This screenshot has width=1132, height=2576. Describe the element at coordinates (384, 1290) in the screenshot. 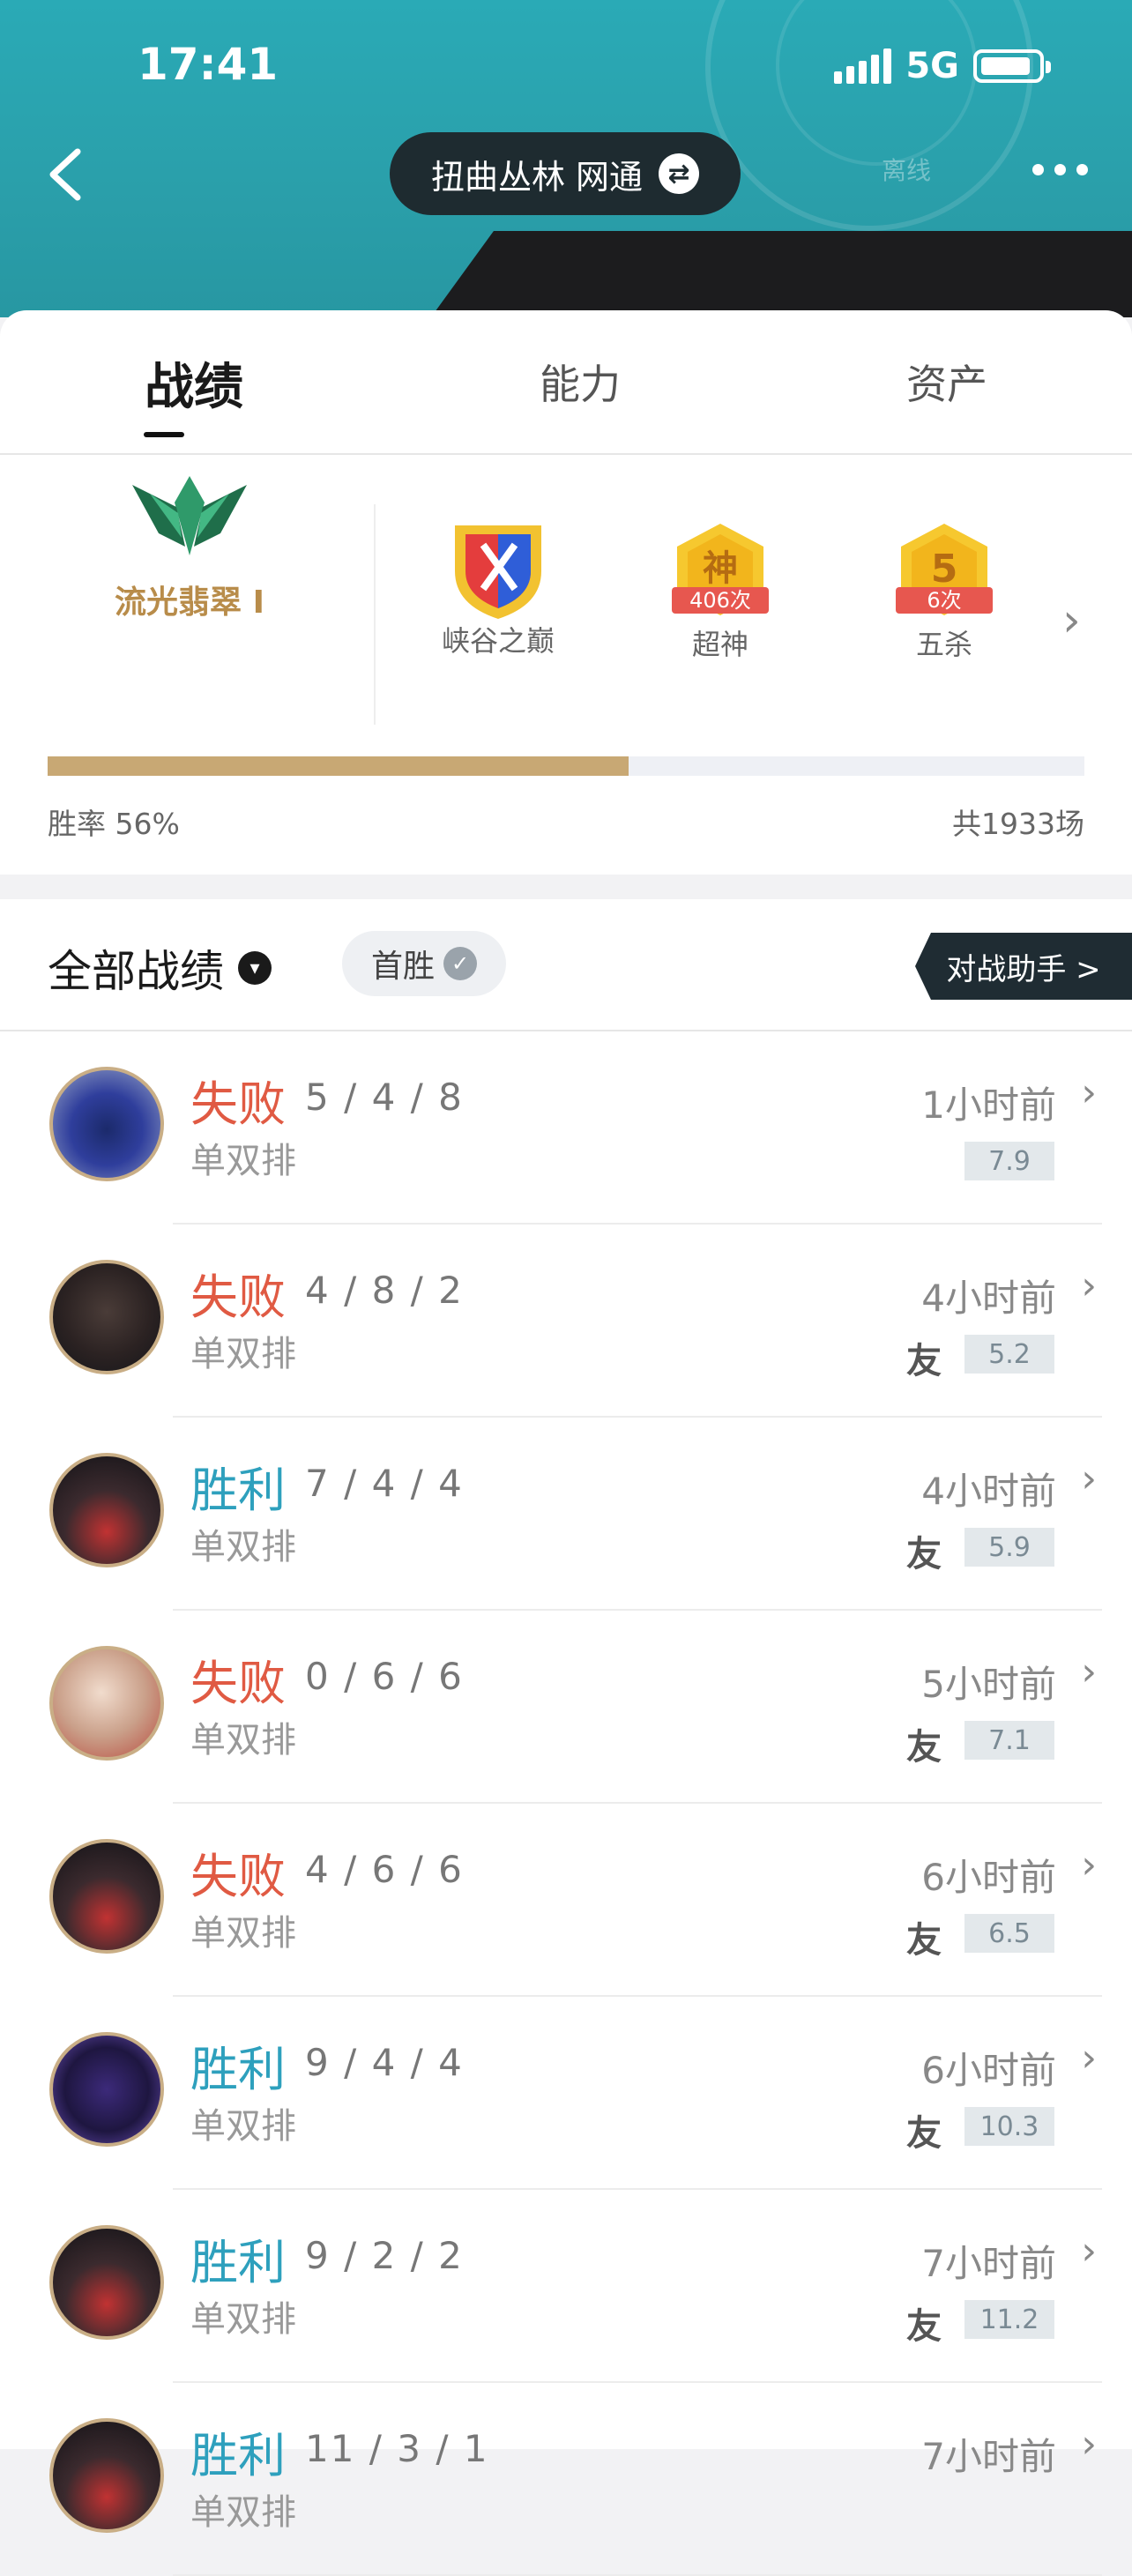

I see `match-kda: 4 / 8 / 2` at that location.